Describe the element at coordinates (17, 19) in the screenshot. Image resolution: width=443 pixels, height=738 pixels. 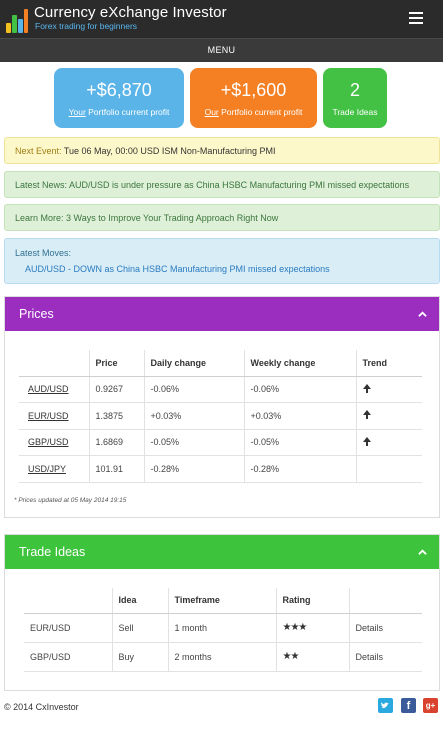
I see `logo-icon` at that location.